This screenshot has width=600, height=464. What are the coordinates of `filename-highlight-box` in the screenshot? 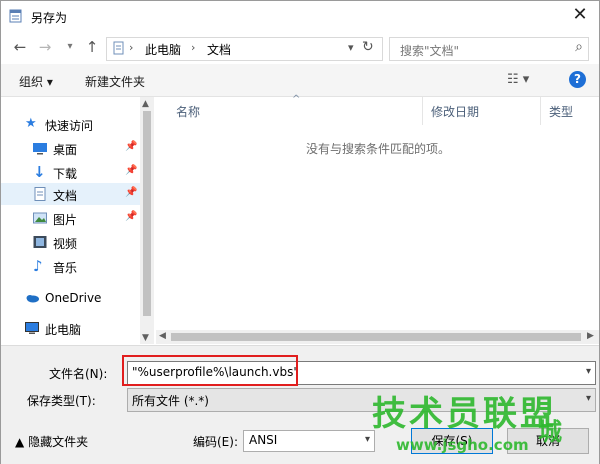 It's located at (210, 370).